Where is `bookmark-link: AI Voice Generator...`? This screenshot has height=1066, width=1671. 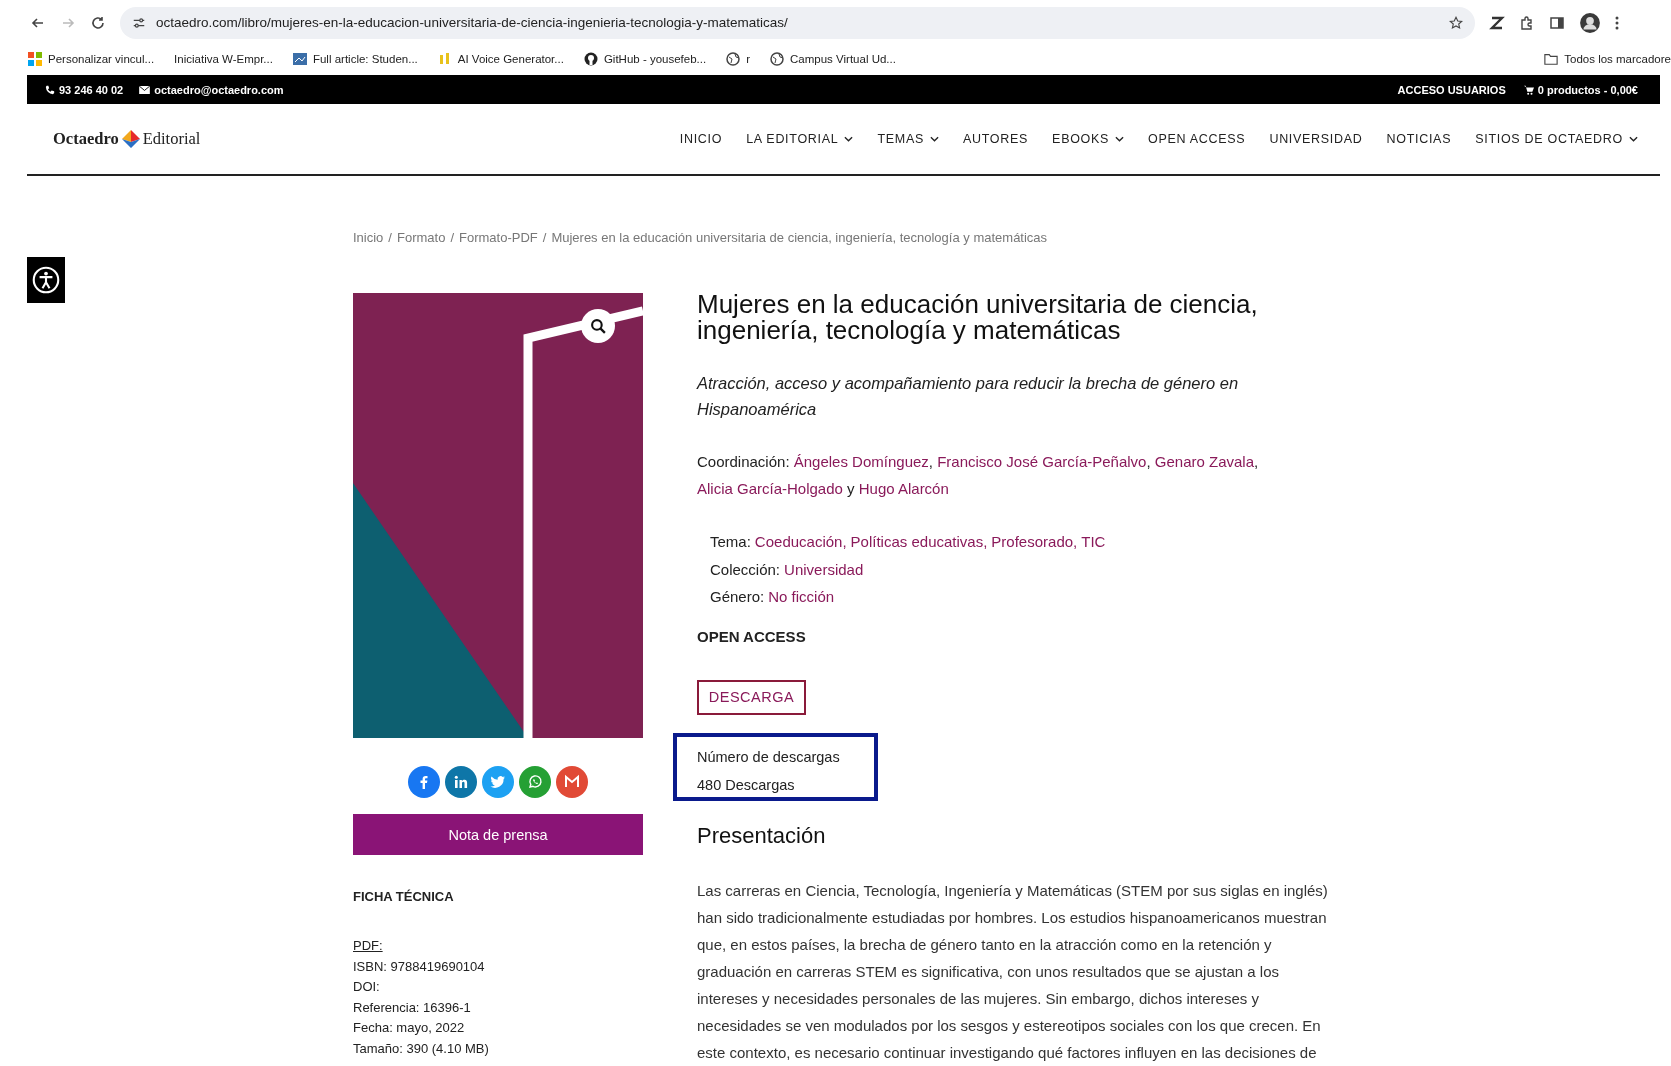 bookmark-link: AI Voice Generator... is located at coordinates (510, 59).